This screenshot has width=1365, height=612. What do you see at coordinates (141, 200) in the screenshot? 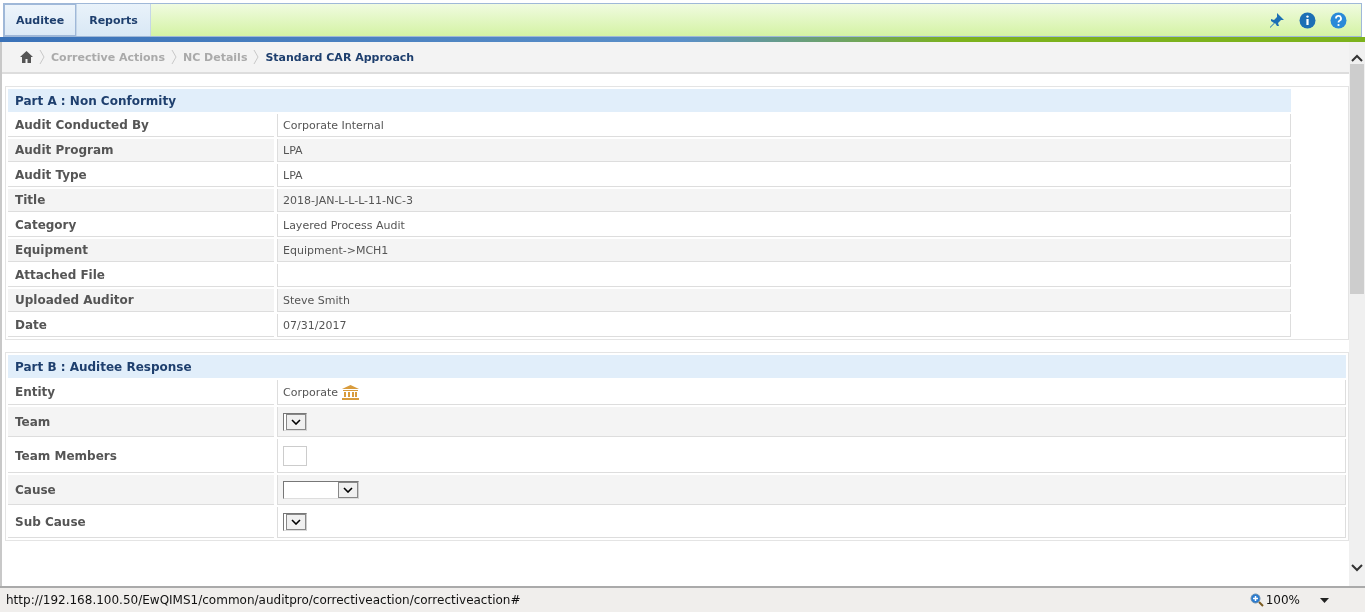
I see `field-label: Title` at bounding box center [141, 200].